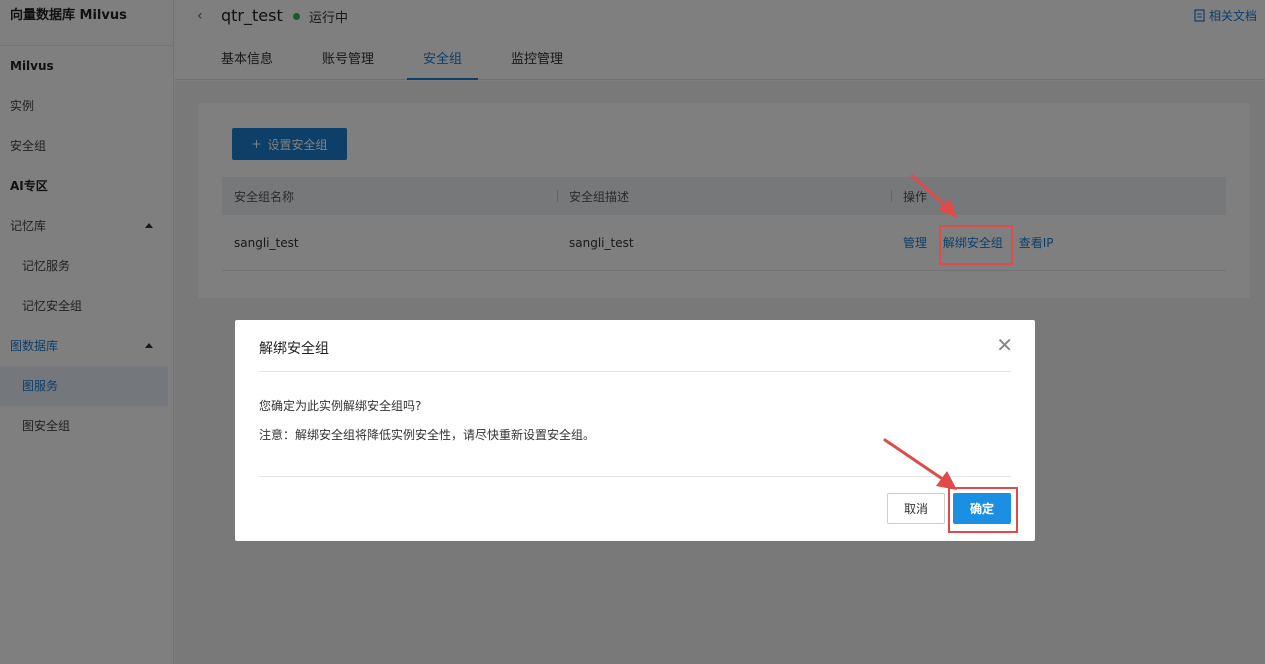 Image resolution: width=1265 pixels, height=664 pixels. I want to click on dialog-note: 注意：解绑安全组将降低实例安全性，请尽快重新设置安全组。, so click(427, 435).